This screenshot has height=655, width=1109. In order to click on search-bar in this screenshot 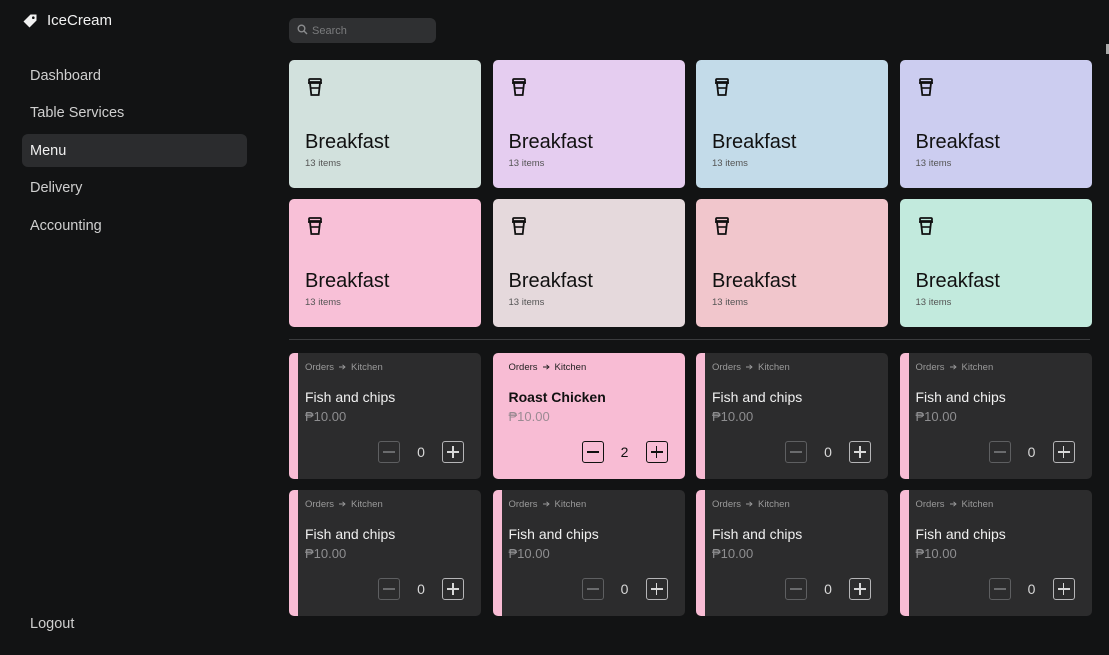, I will do `click(362, 30)`.